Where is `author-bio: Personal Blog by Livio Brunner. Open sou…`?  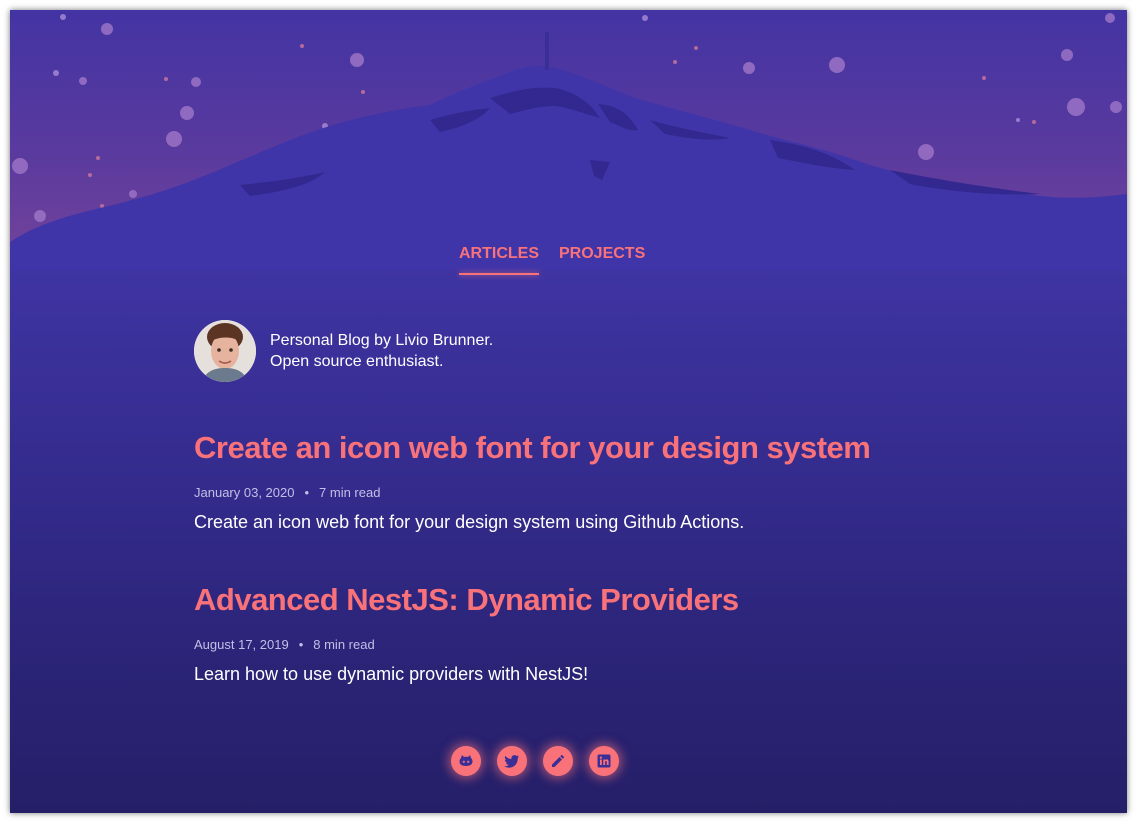 author-bio: Personal Blog by Livio Brunner. Open sou… is located at coordinates (343, 351).